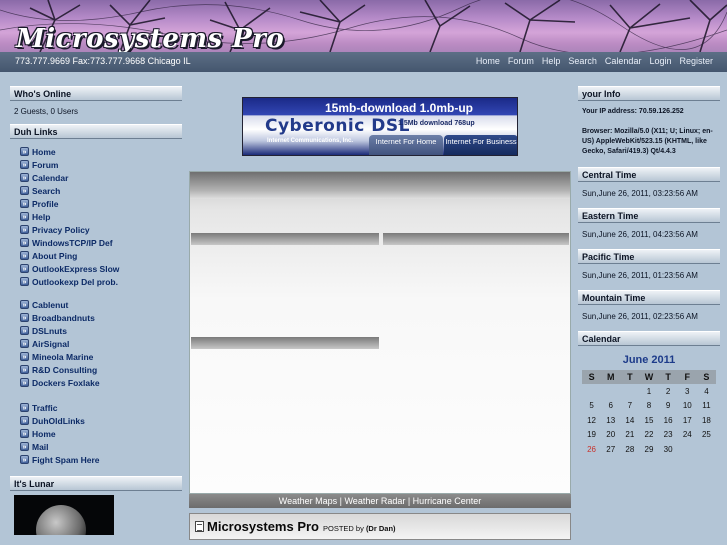 The width and height of the screenshot is (727, 545). Describe the element at coordinates (101, 459) in the screenshot. I see `link-fight-spam: » Fight Spam Here` at that location.